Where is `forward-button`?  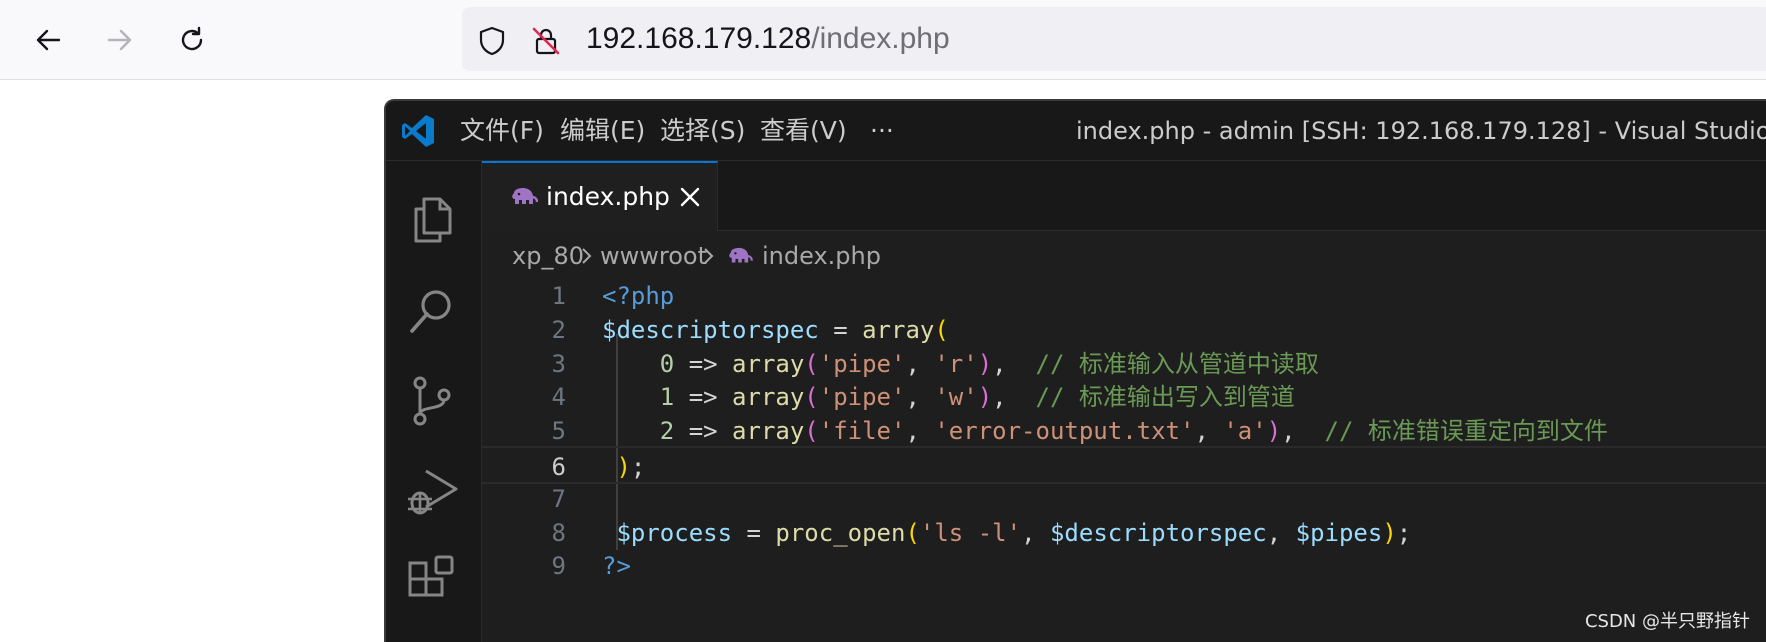 forward-button is located at coordinates (120, 40).